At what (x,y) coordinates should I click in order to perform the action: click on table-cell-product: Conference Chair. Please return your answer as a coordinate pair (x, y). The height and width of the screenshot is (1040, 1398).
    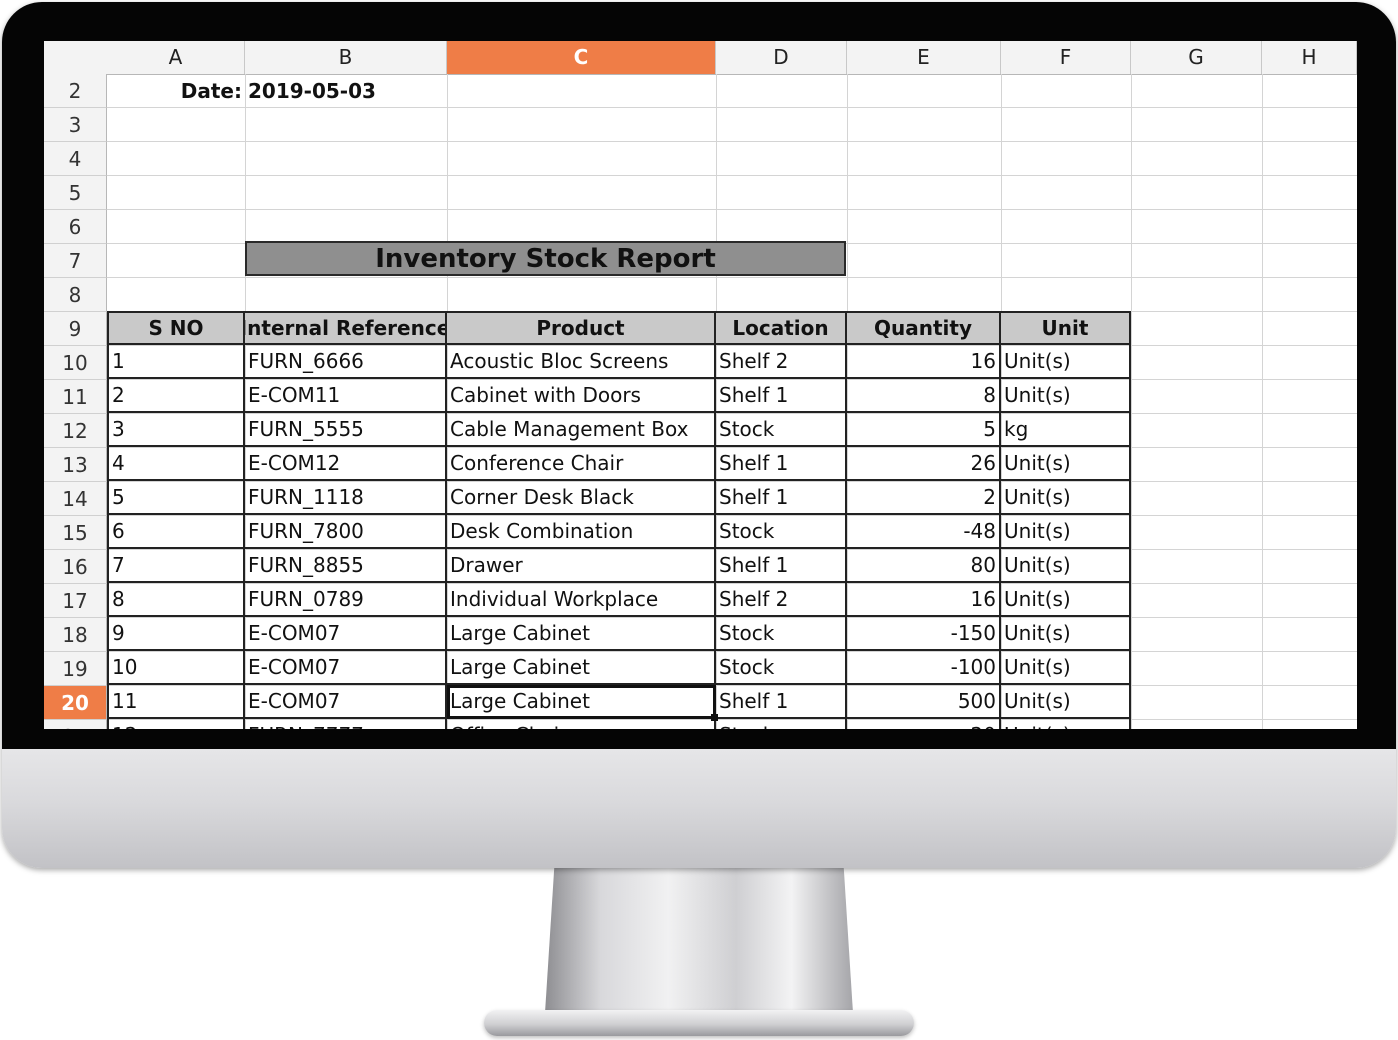
    Looking at the image, I should click on (581, 464).